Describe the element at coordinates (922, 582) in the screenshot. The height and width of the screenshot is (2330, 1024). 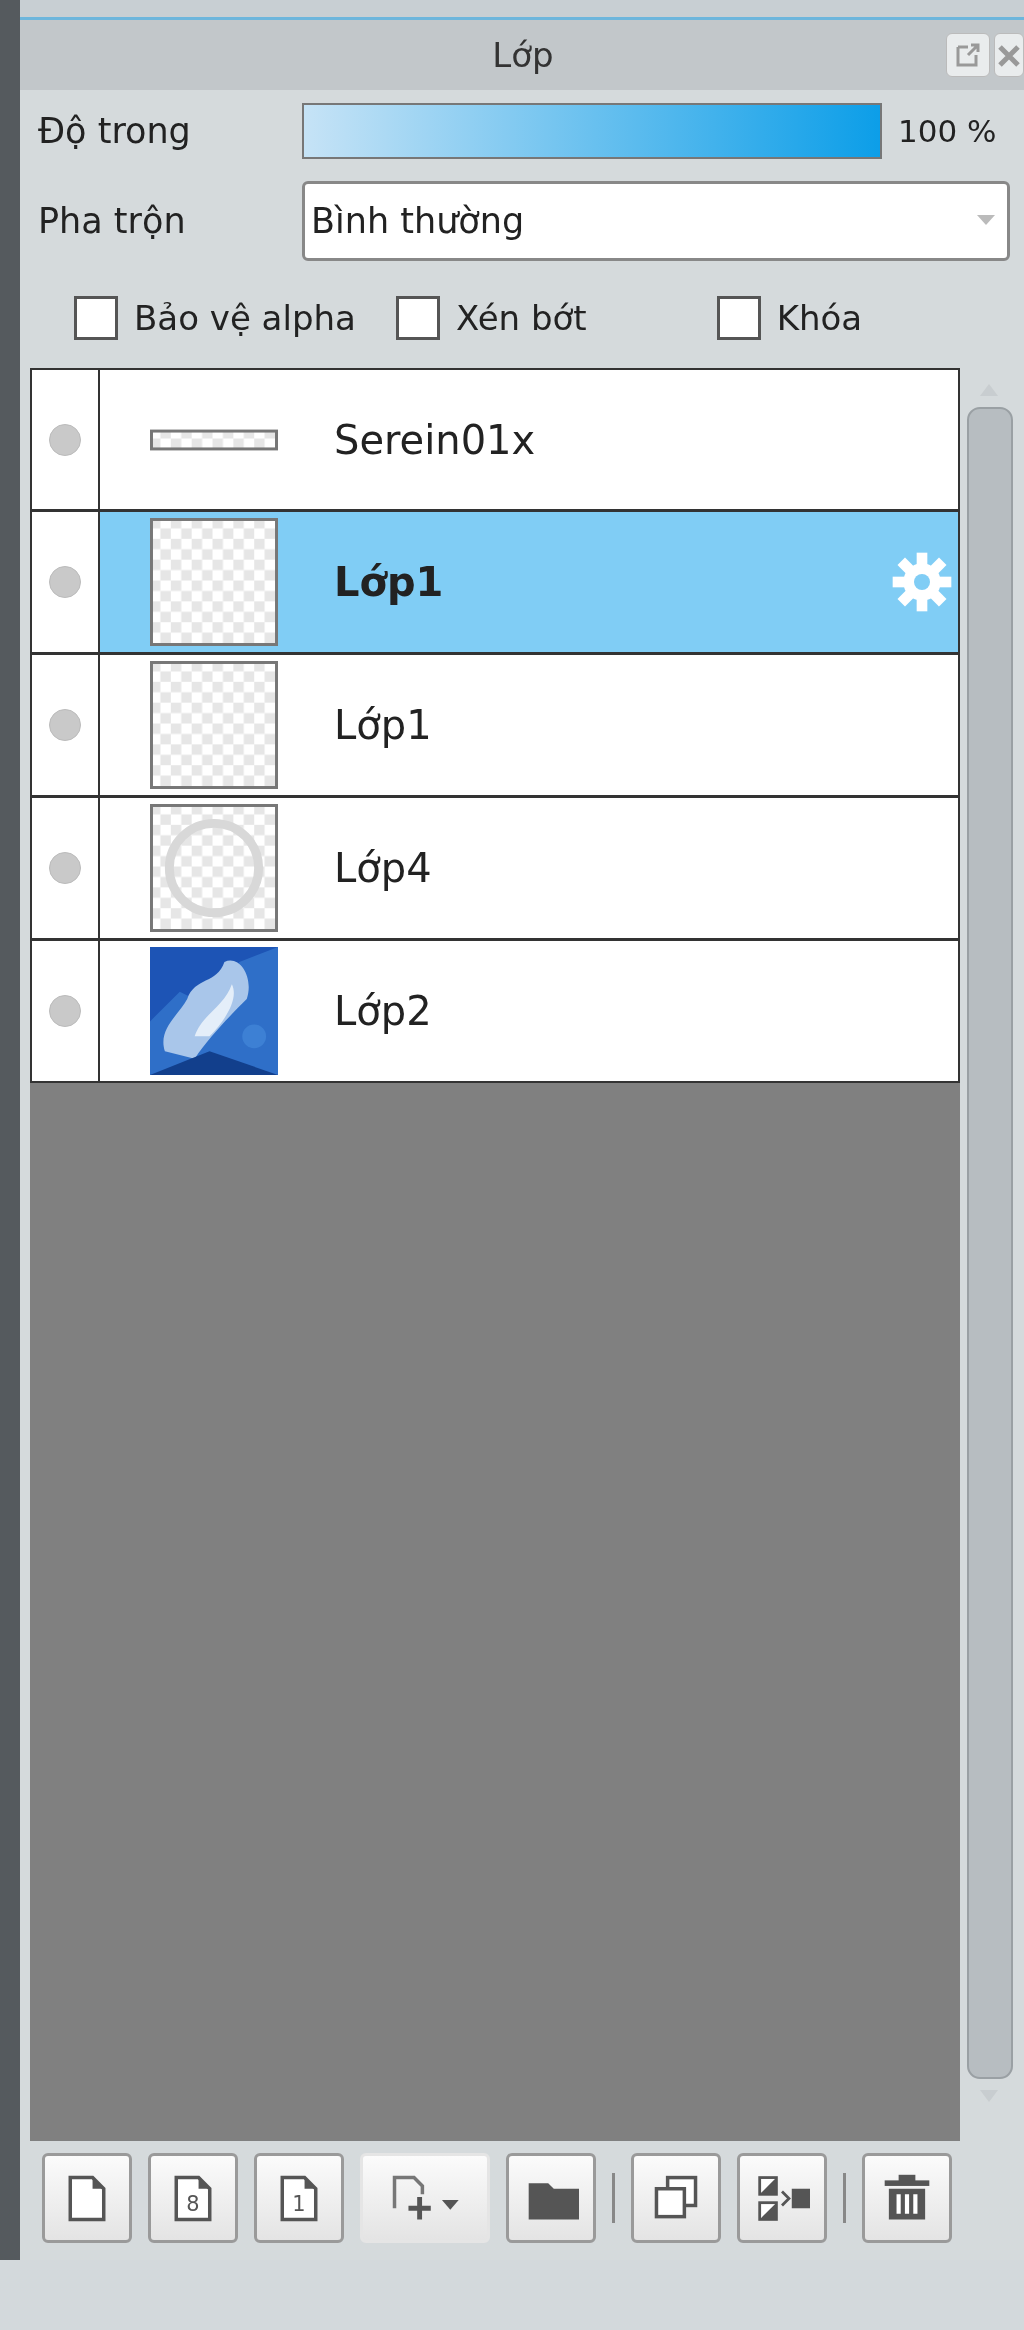
I see `gear-icon` at that location.